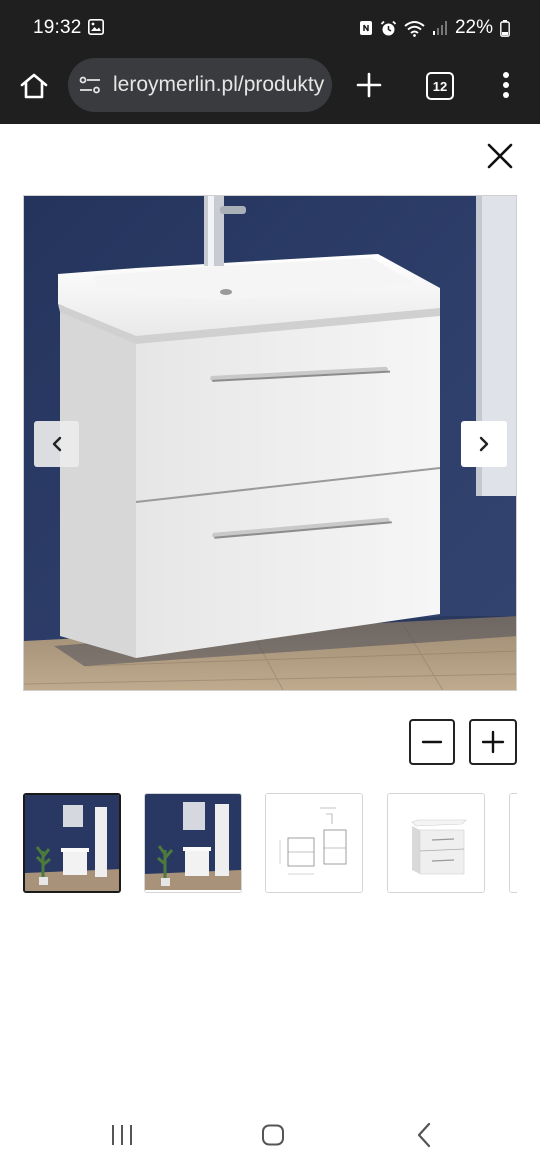 This screenshot has height=1170, width=540. I want to click on nfc-icon, so click(365, 28).